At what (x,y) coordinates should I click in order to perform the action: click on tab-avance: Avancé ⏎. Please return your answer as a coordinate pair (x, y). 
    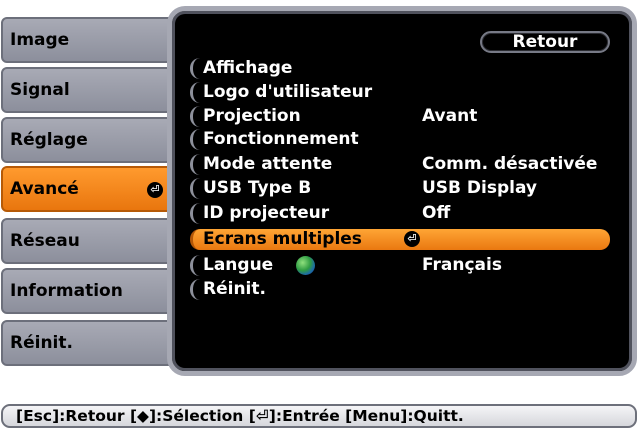
    Looking at the image, I should click on (89, 189).